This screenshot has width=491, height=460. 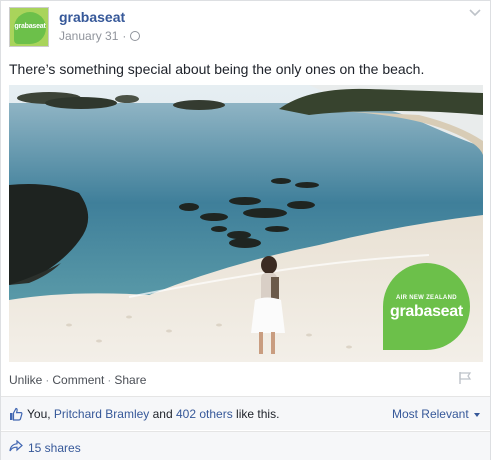 What do you see at coordinates (25, 380) in the screenshot?
I see `unlike-link: Unlike` at bounding box center [25, 380].